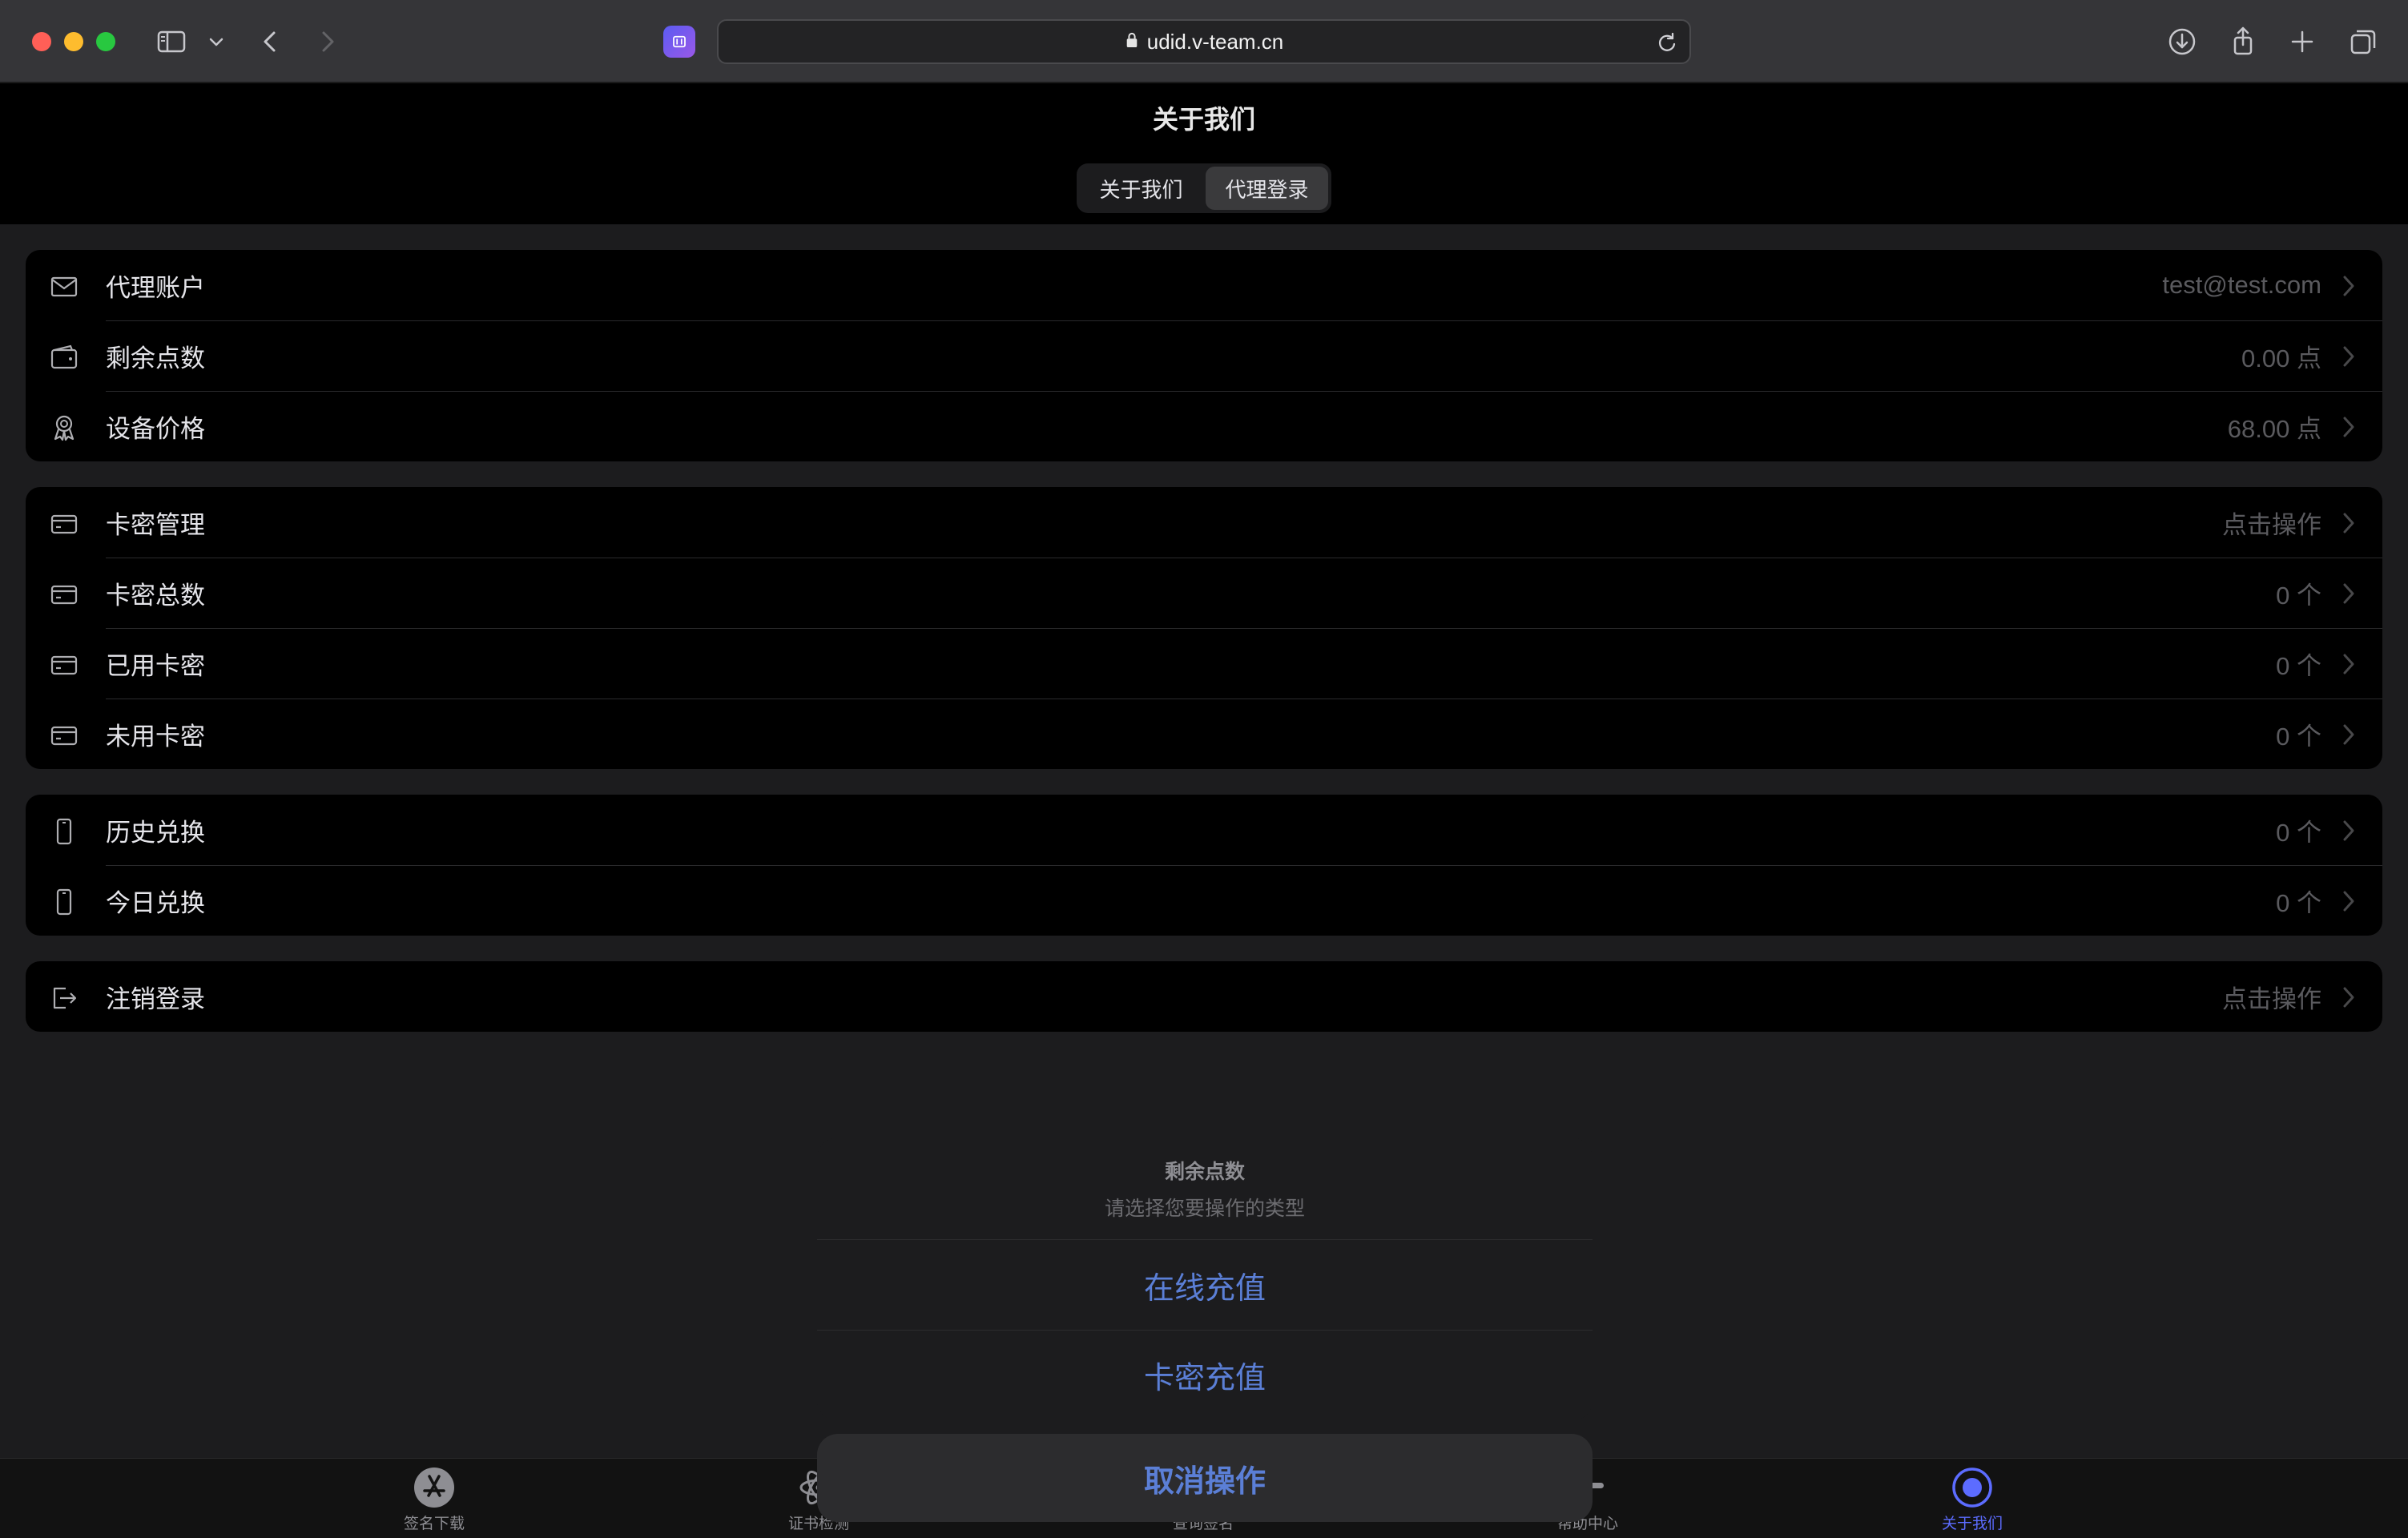 This screenshot has width=2408, height=1538. What do you see at coordinates (2241, 285) in the screenshot?
I see `row-value: test@test.com` at bounding box center [2241, 285].